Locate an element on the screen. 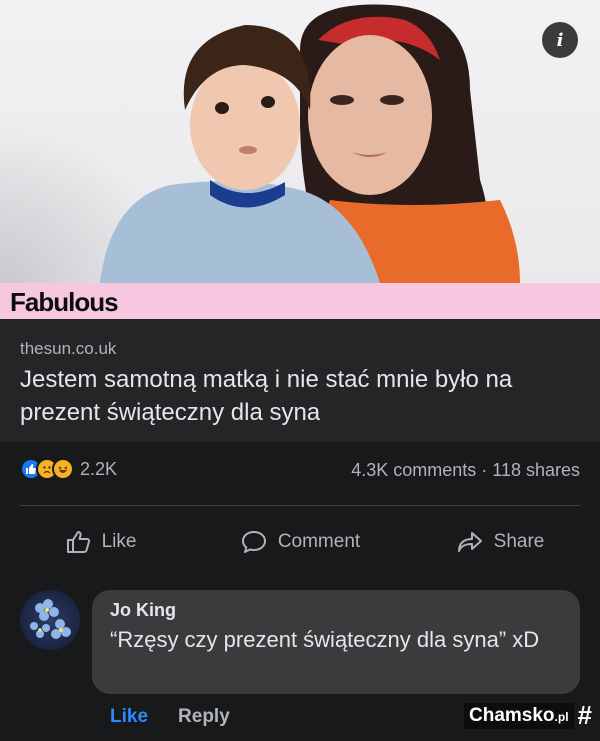 This screenshot has width=600, height=741. avatar is located at coordinates (50, 620).